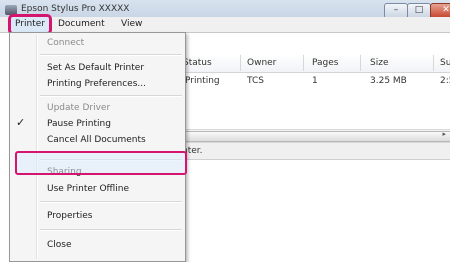 The height and width of the screenshot is (262, 450). I want to click on menu-item-close: Close, so click(59, 245).